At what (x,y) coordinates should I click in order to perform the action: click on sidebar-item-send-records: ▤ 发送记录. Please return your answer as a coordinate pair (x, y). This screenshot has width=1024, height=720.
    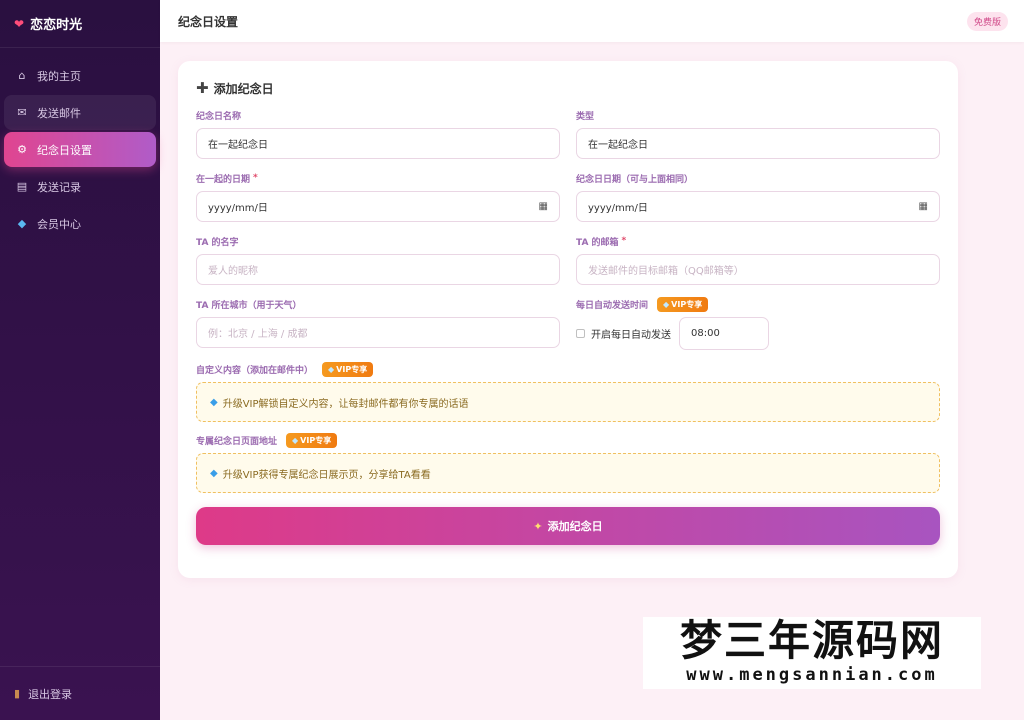
    Looking at the image, I should click on (80, 186).